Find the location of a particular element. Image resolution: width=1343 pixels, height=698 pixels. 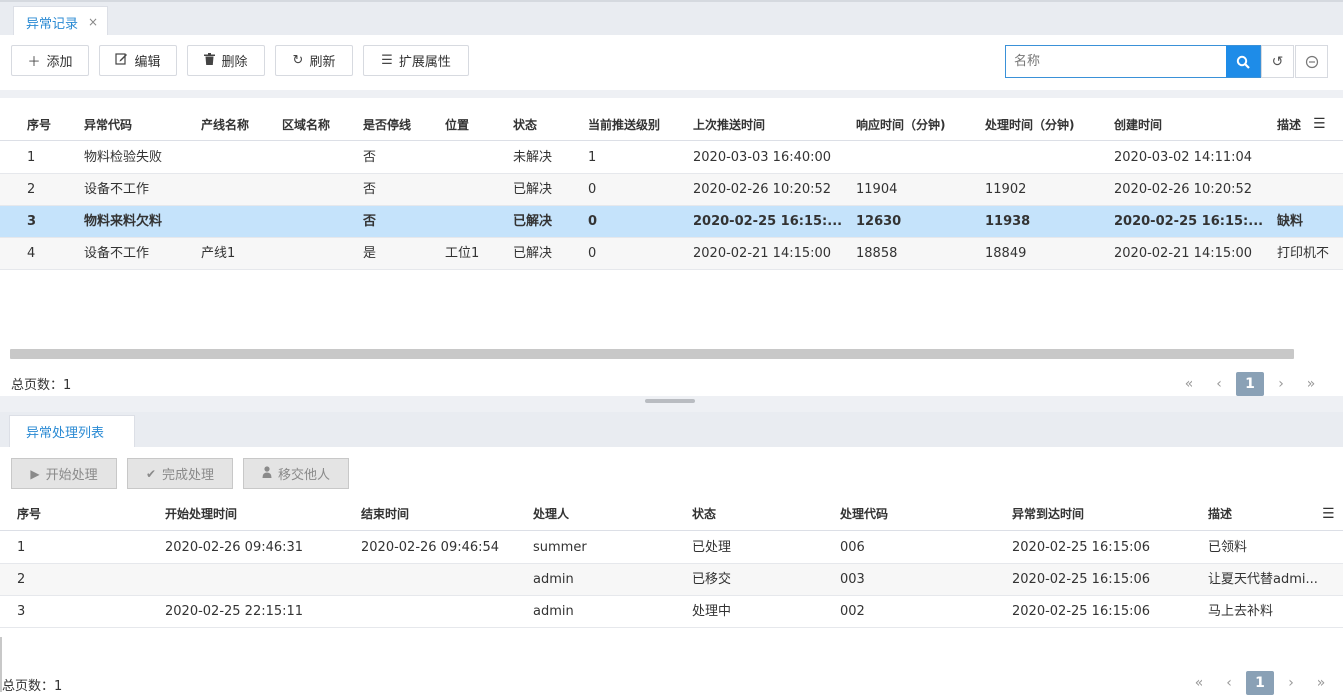

reset-search-button: ↺ is located at coordinates (1277, 61).